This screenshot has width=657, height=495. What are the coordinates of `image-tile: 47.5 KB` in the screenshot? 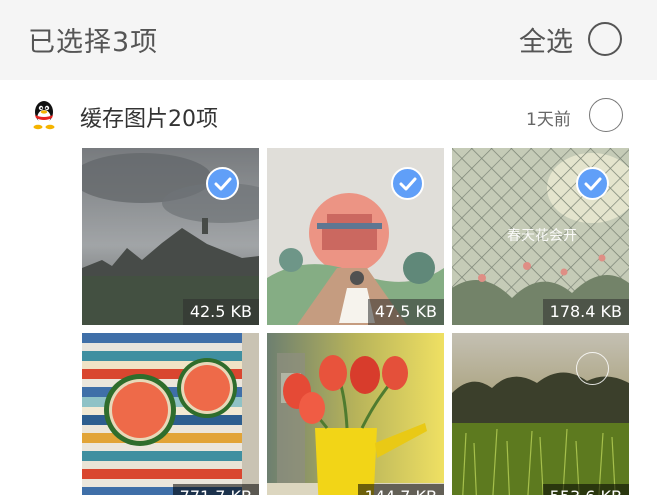 It's located at (355, 236).